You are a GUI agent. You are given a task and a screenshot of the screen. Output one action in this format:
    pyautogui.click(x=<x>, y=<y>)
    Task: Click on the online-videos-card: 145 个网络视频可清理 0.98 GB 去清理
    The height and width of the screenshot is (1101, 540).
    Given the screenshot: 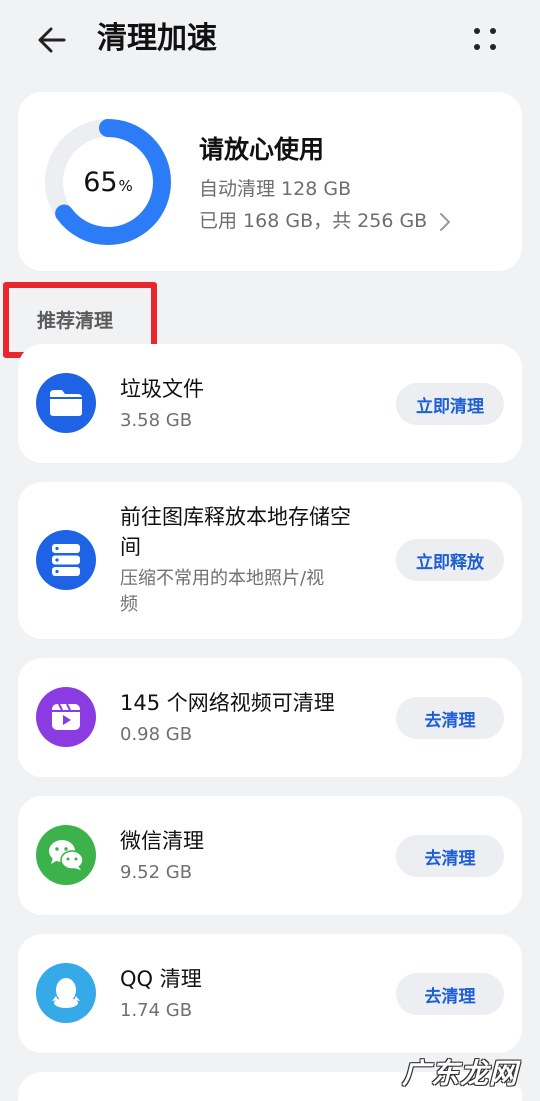 What is the action you would take?
    pyautogui.click(x=270, y=717)
    